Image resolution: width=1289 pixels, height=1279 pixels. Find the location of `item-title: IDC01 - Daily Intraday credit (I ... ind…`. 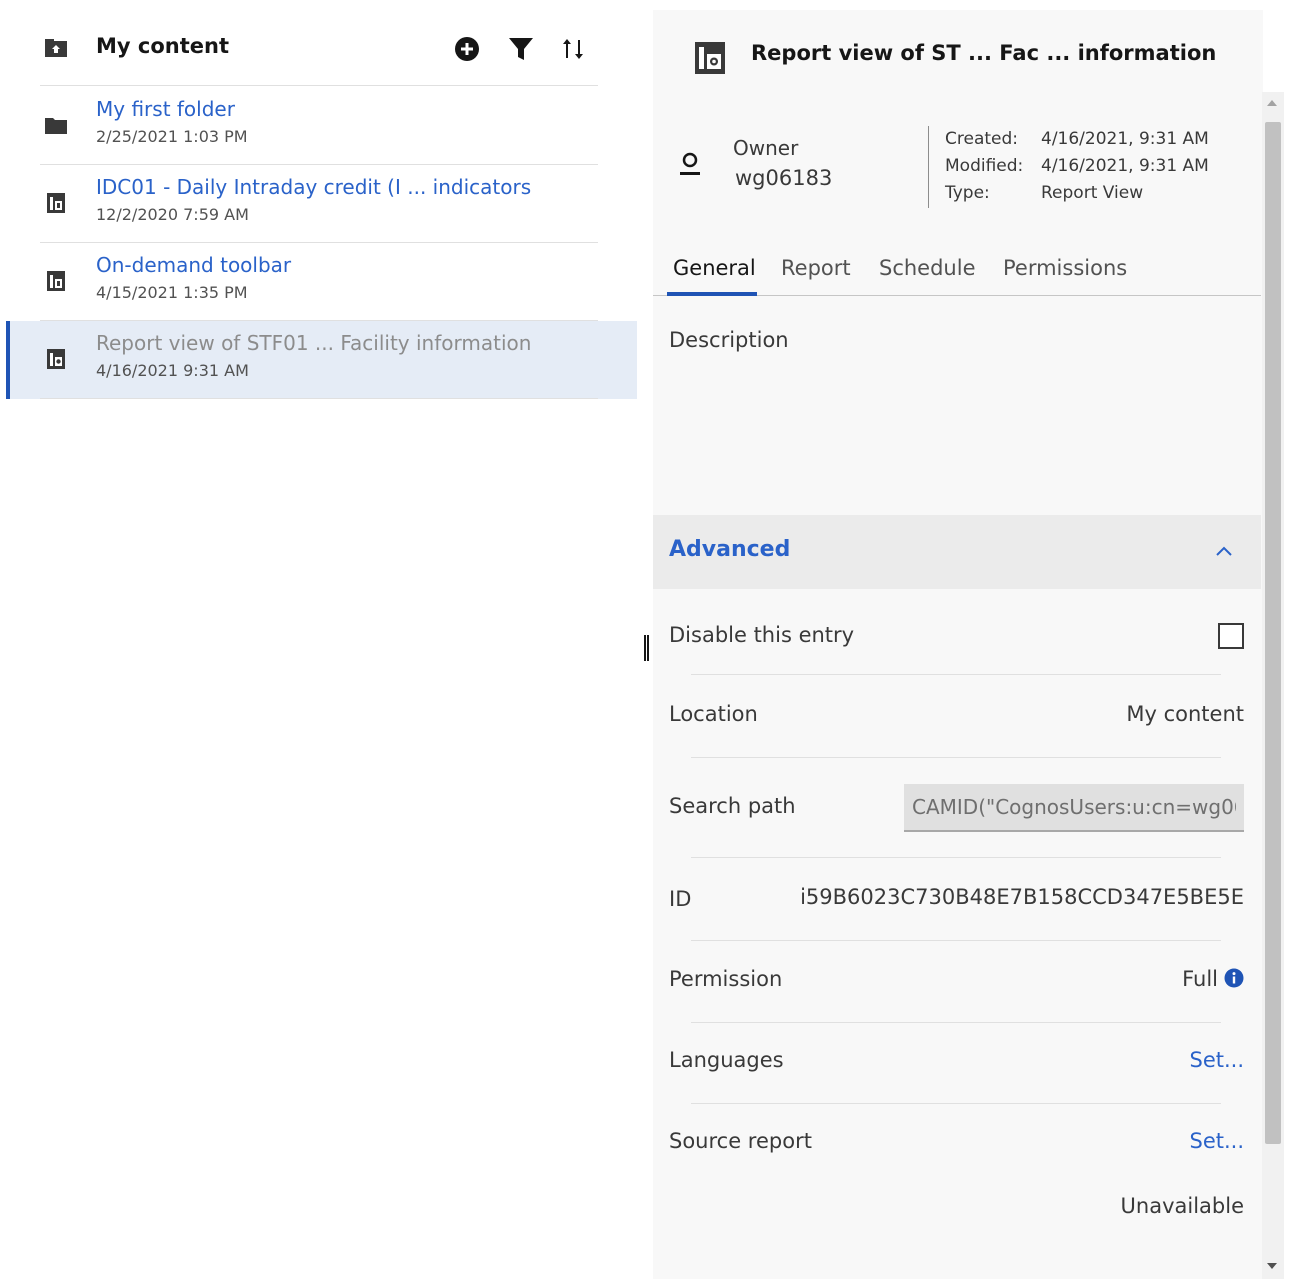

item-title: IDC01 - Daily Intraday credit (I ... ind… is located at coordinates (313, 187).